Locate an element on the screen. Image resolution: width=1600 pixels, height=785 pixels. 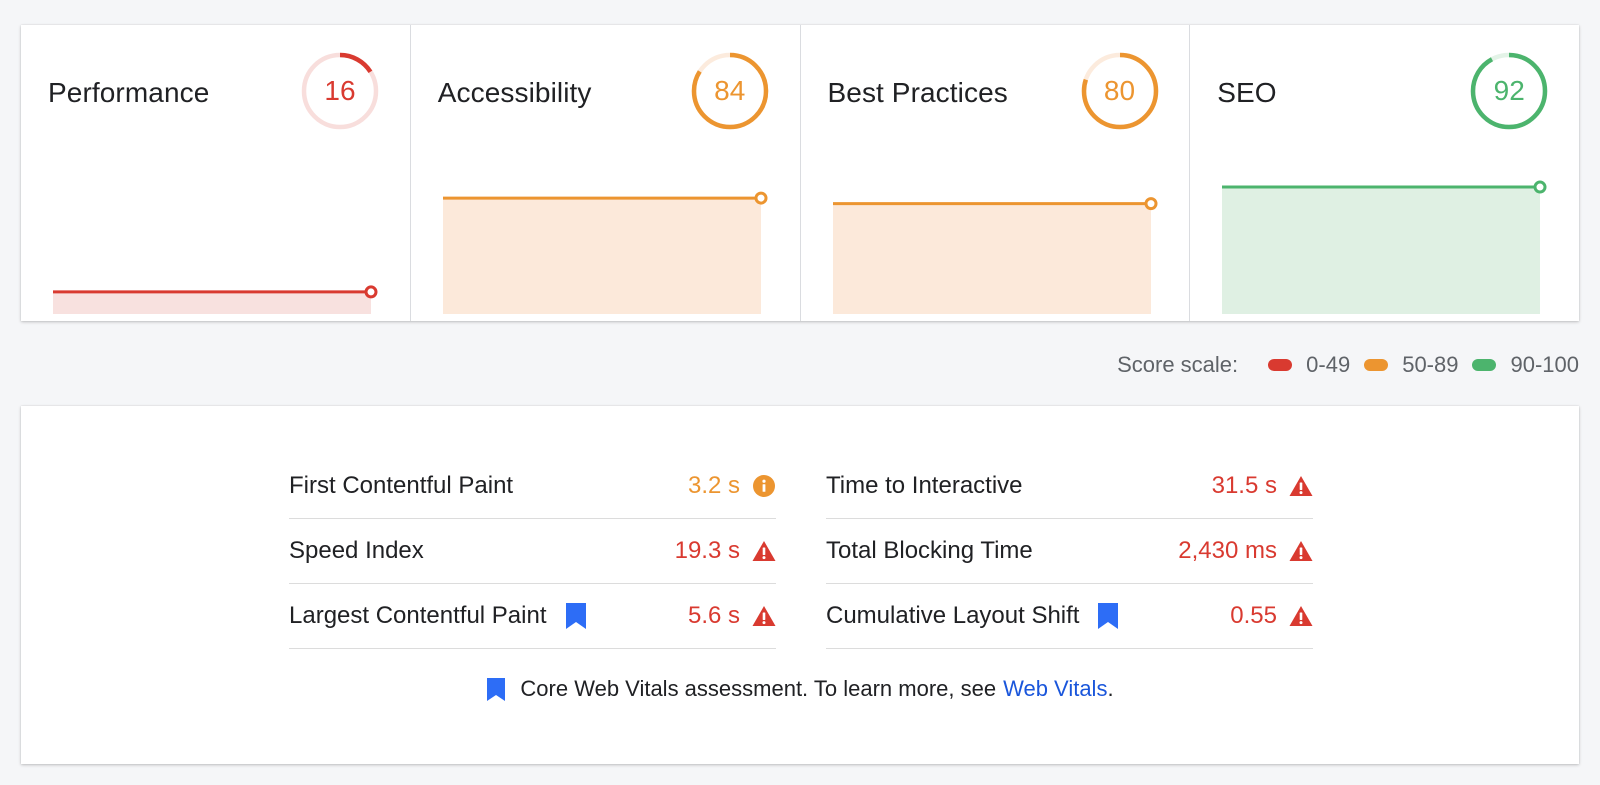
score-value: 92 is located at coordinates (1509, 90).